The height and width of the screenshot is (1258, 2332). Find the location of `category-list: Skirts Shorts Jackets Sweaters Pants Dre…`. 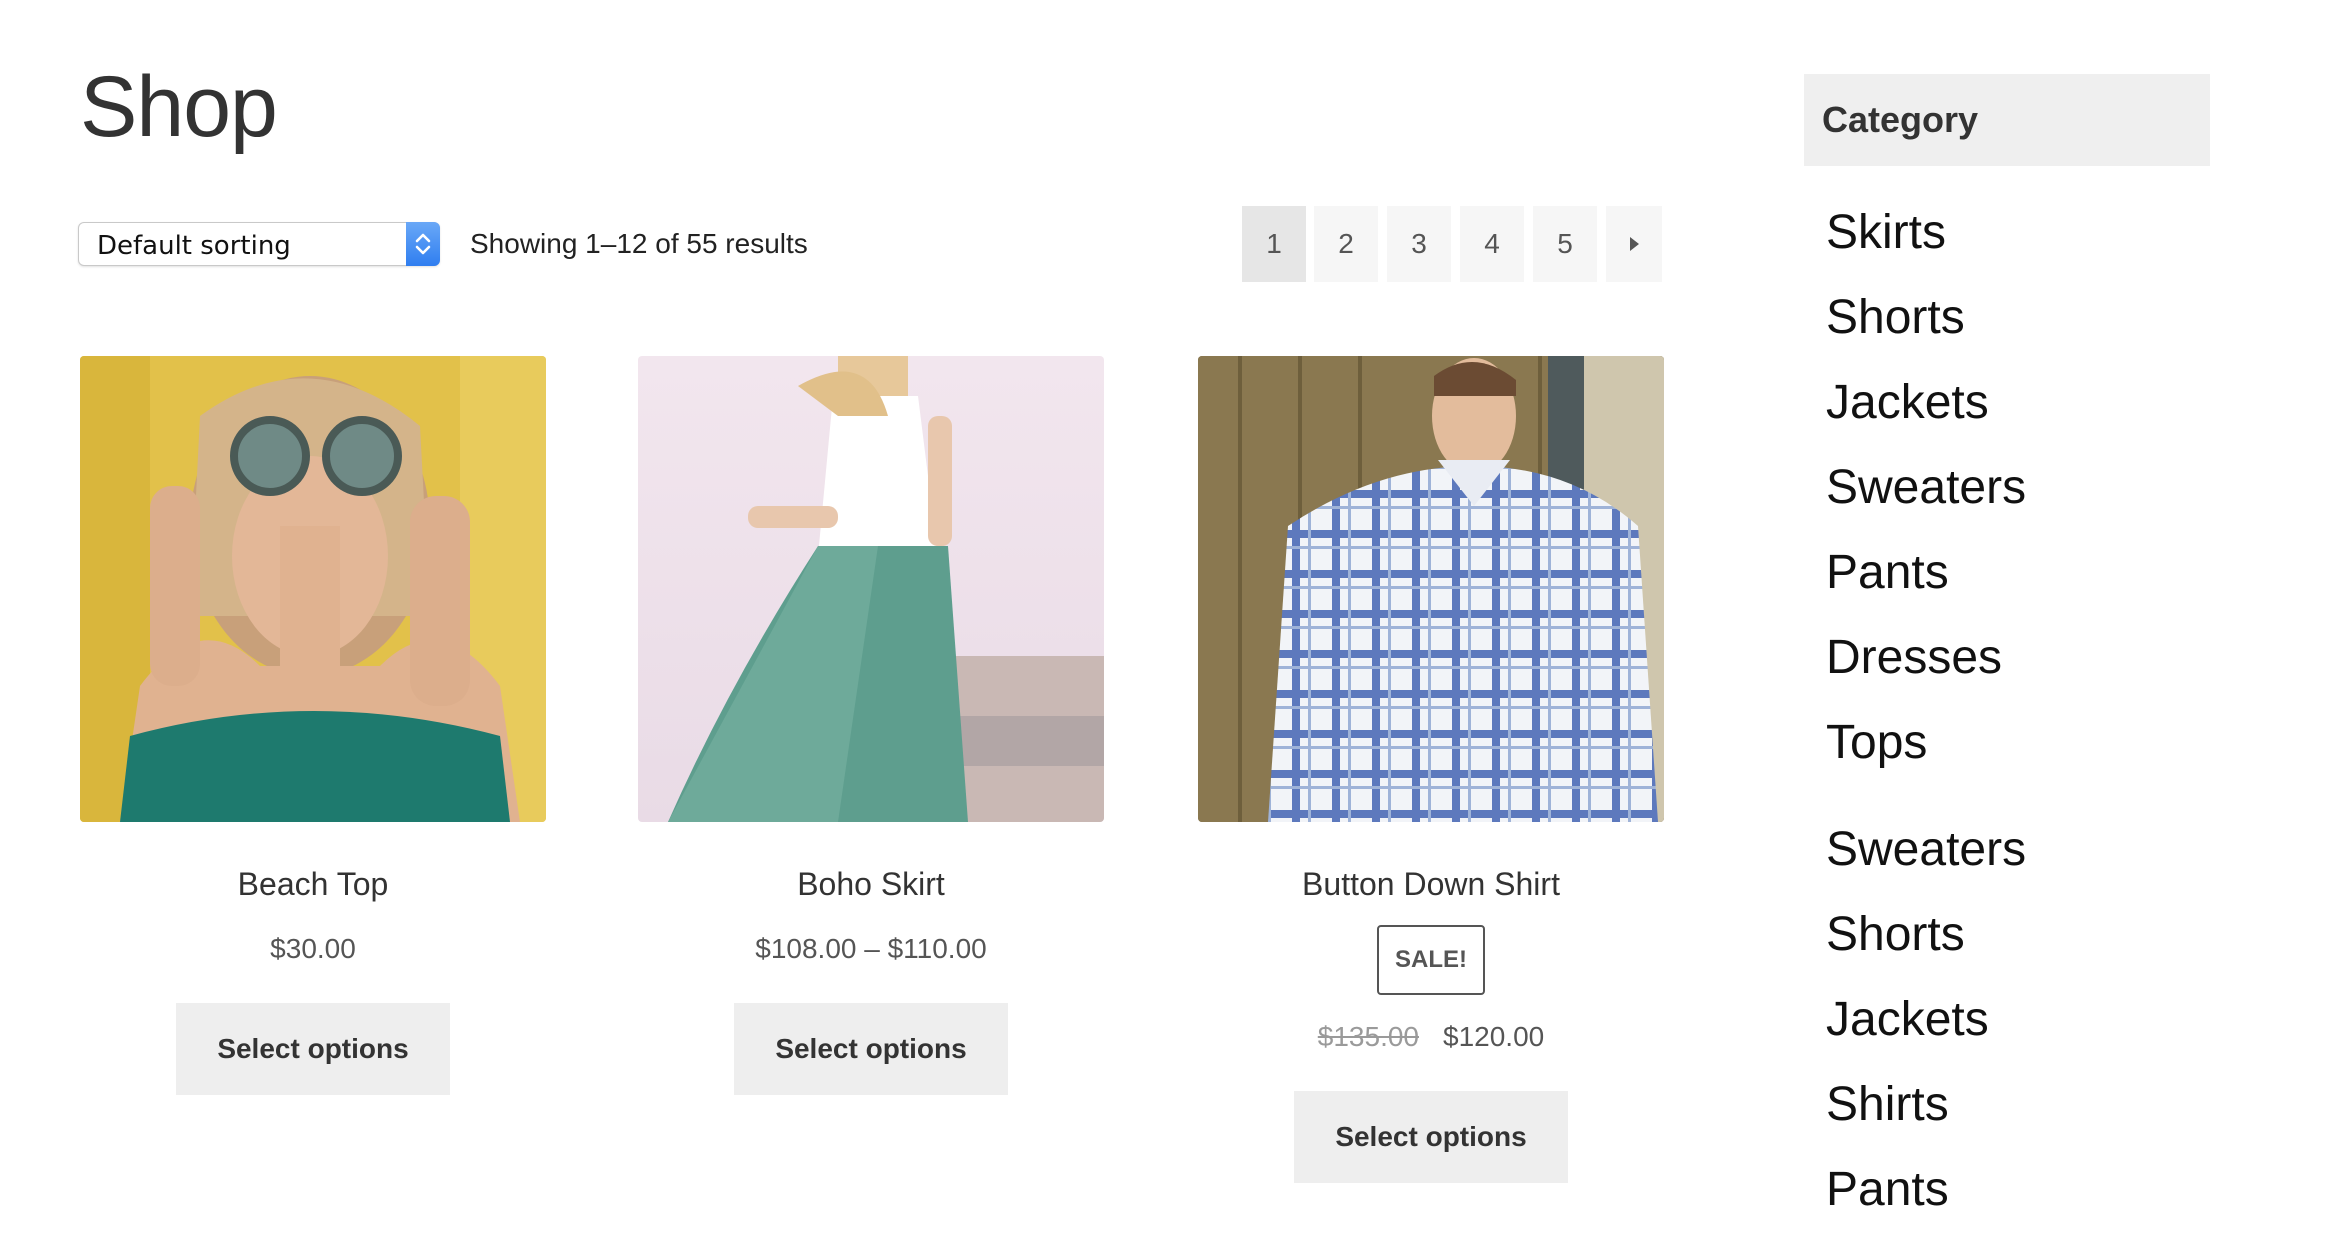

category-list: Skirts Shorts Jackets Sweaters Pants Dre… is located at coordinates (2007, 487).